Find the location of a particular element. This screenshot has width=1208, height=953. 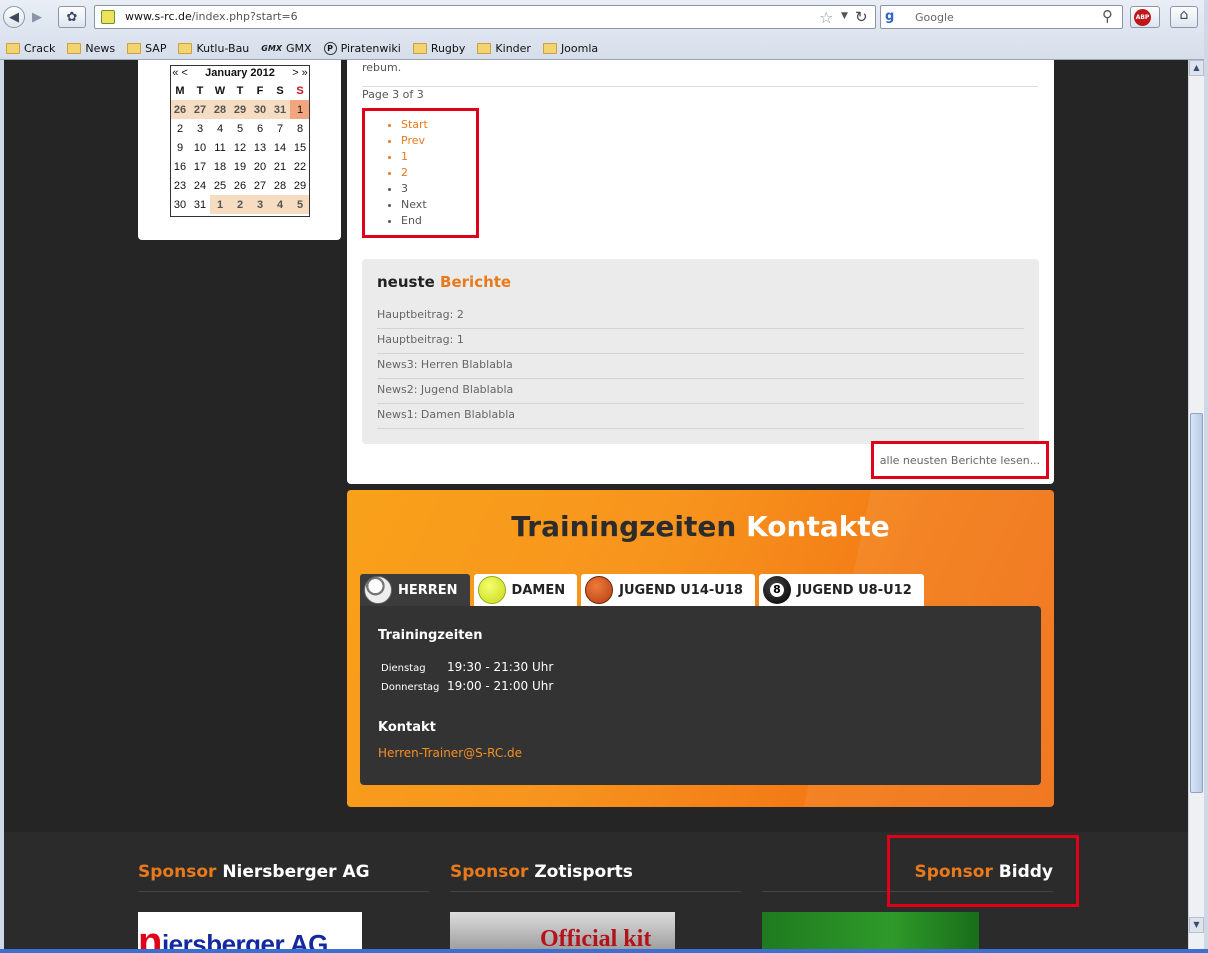

calendar-day: 13 is located at coordinates (260, 147).